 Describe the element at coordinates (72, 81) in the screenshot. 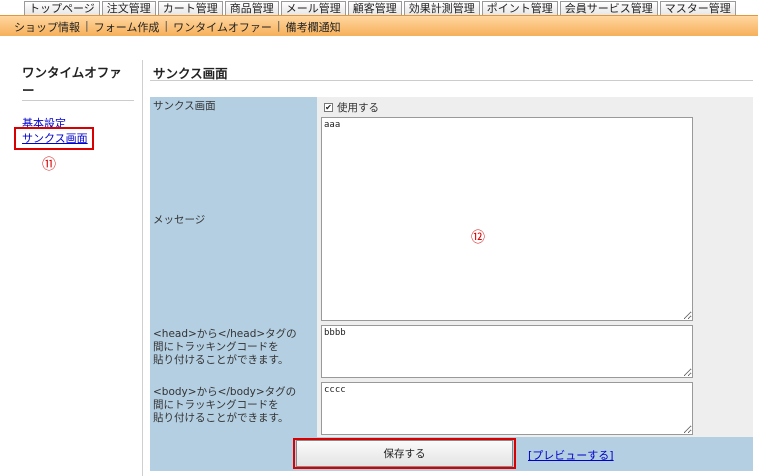

I see `sidebar-title: ワンタイムオファー` at that location.